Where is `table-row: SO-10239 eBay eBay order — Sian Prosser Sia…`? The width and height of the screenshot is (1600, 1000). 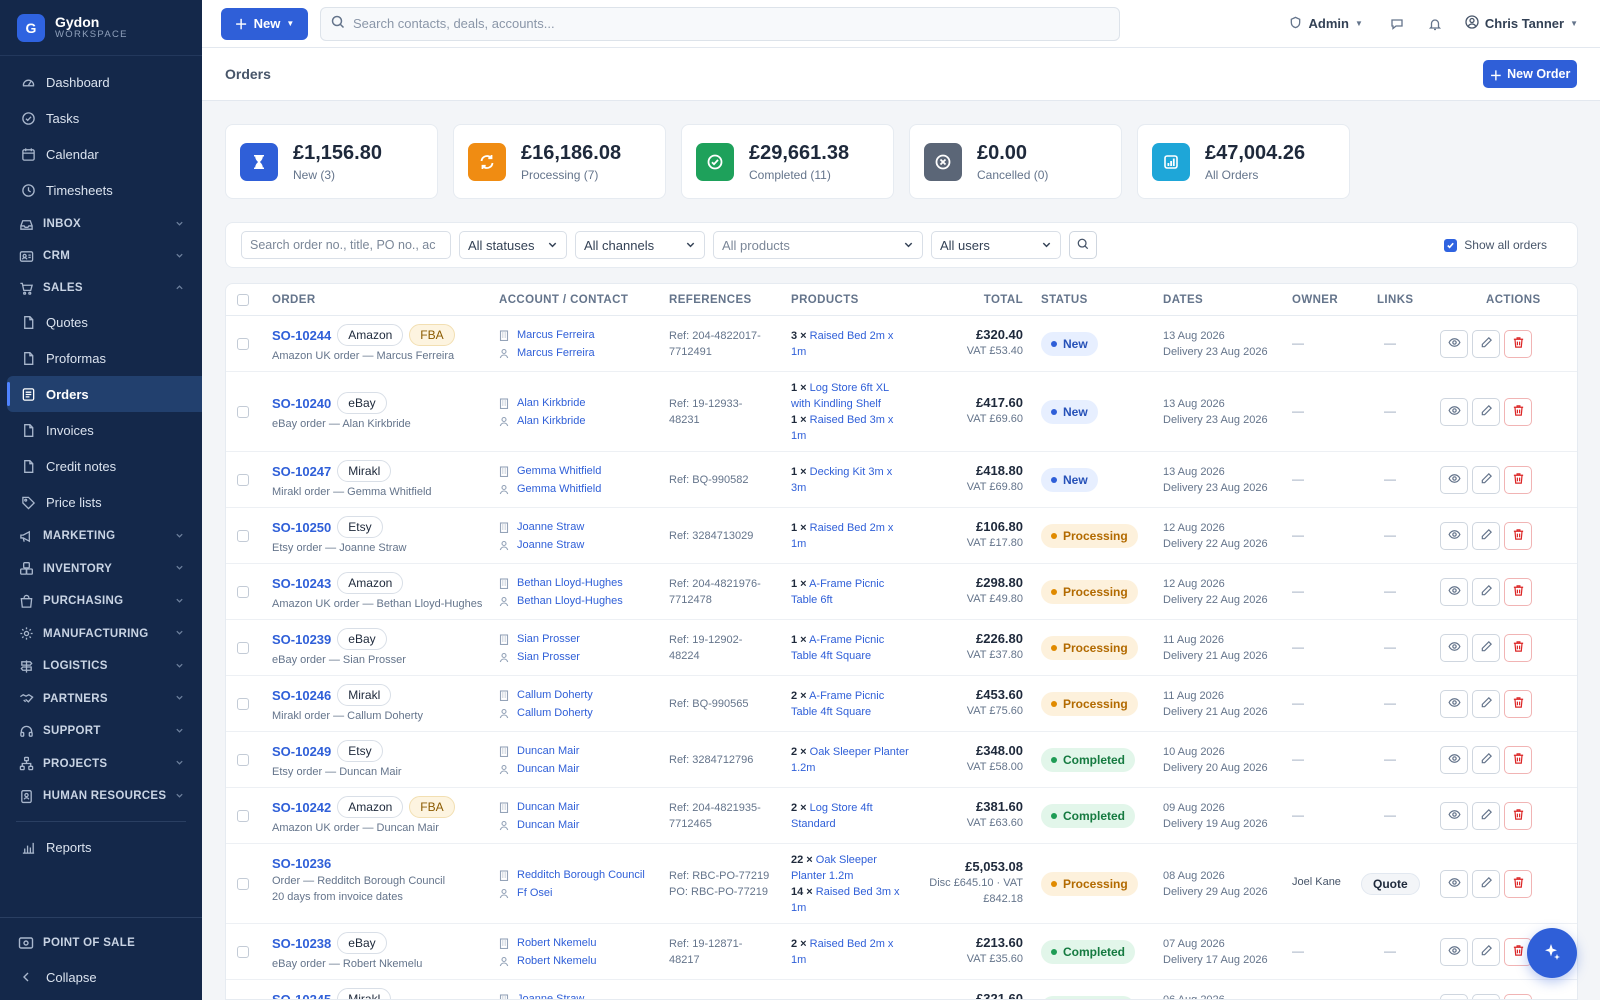 table-row: SO-10239 eBay eBay order — Sian Prosser Sia… is located at coordinates (901, 648).